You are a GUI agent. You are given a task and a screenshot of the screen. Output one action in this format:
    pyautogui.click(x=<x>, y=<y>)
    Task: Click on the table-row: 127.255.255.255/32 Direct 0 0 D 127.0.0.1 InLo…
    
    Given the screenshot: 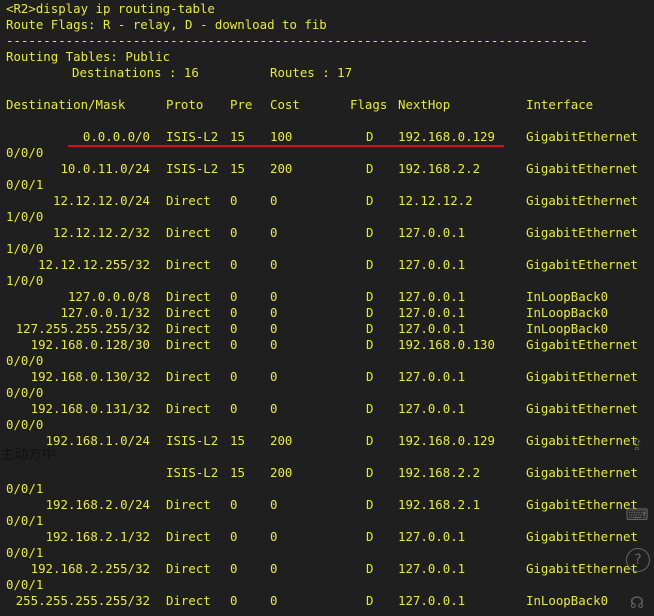 What is the action you would take?
    pyautogui.click(x=330, y=329)
    